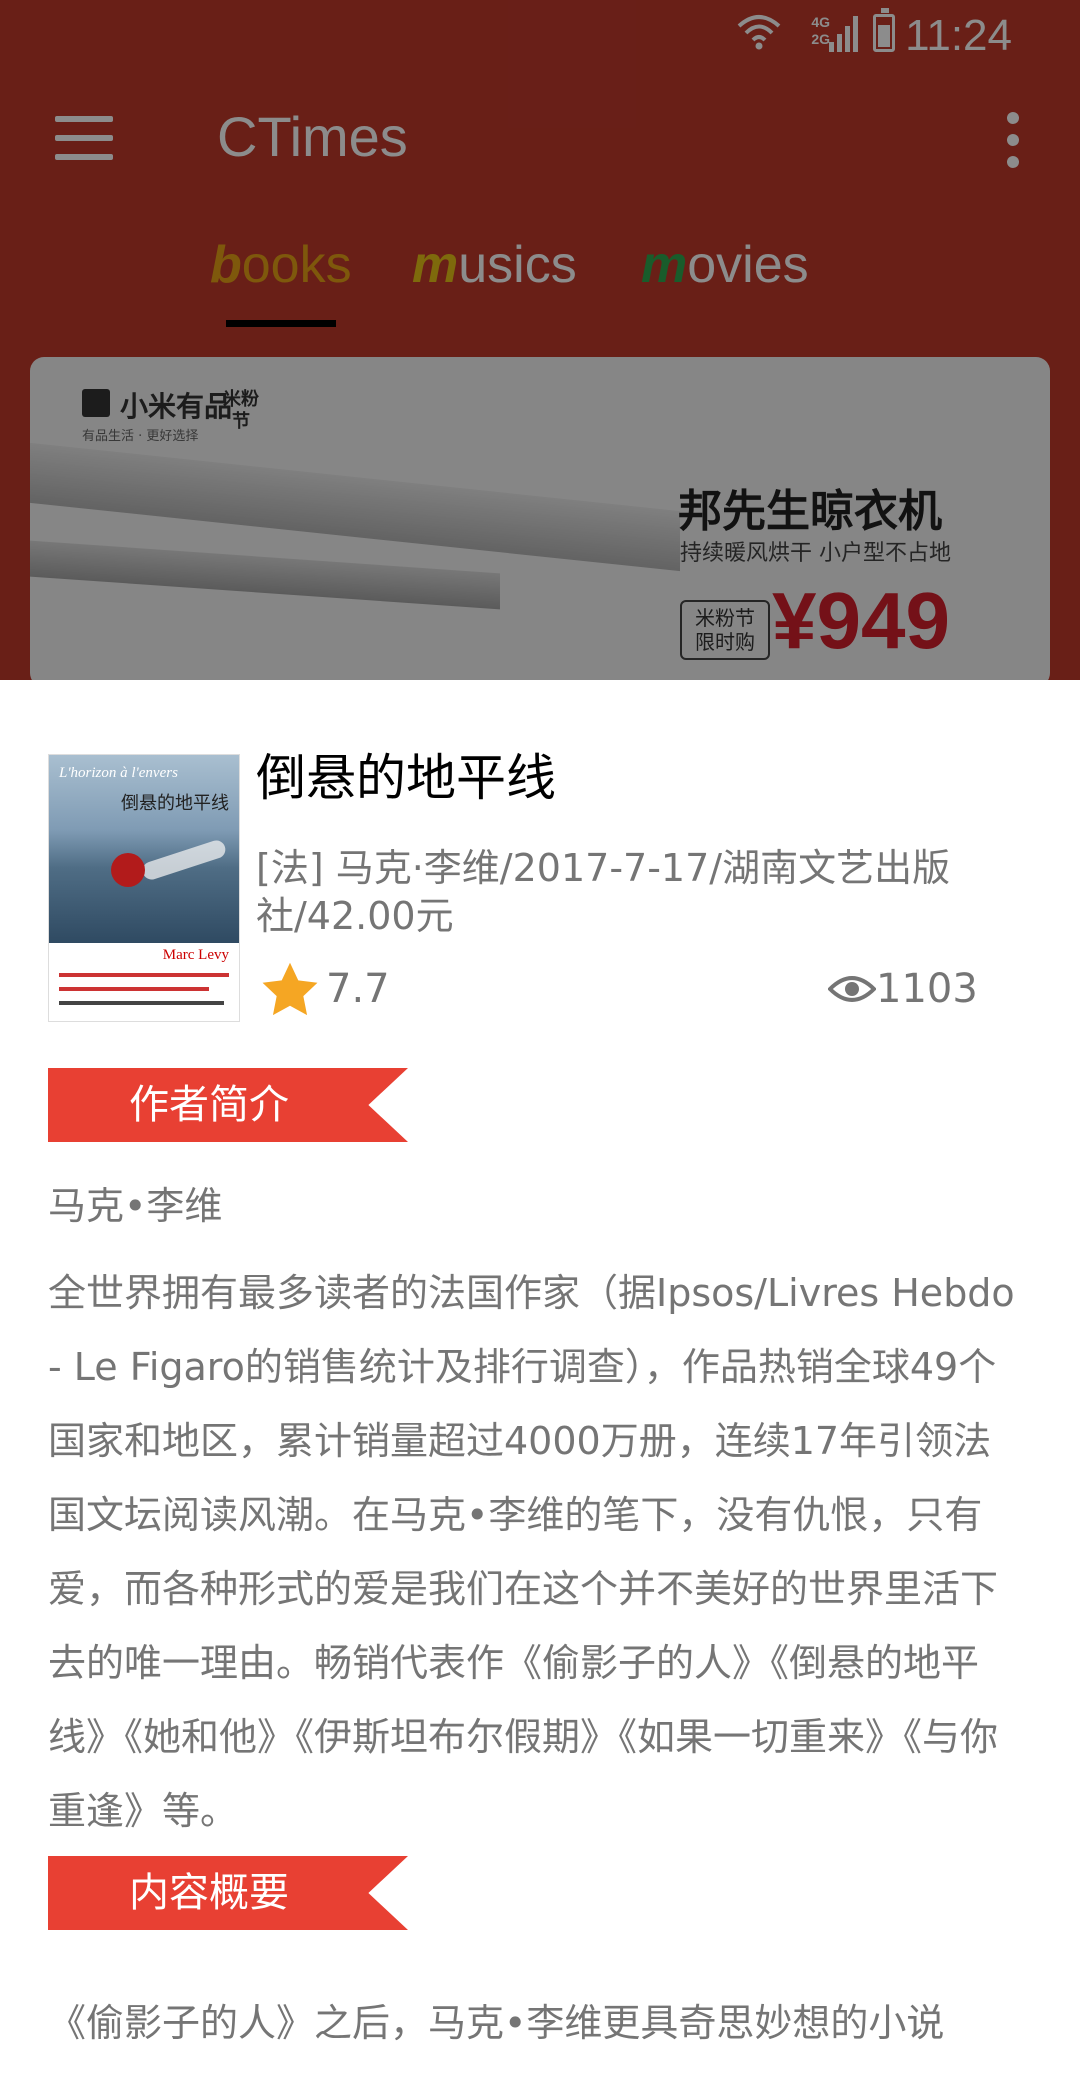 This screenshot has height=2076, width=1080. I want to click on author-section-label: 作者简介, so click(209, 1105).